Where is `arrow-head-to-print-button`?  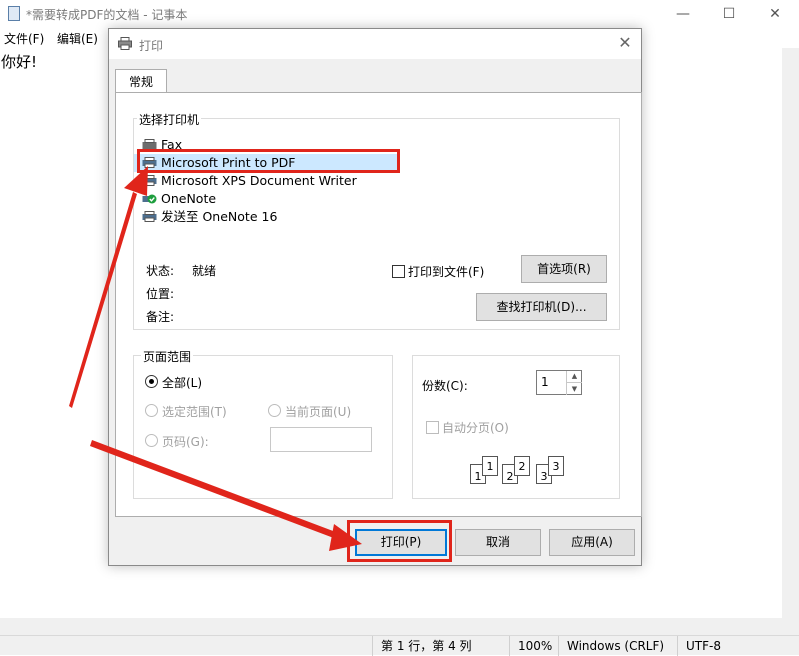
arrow-head-to-print-button is located at coordinates (345, 537).